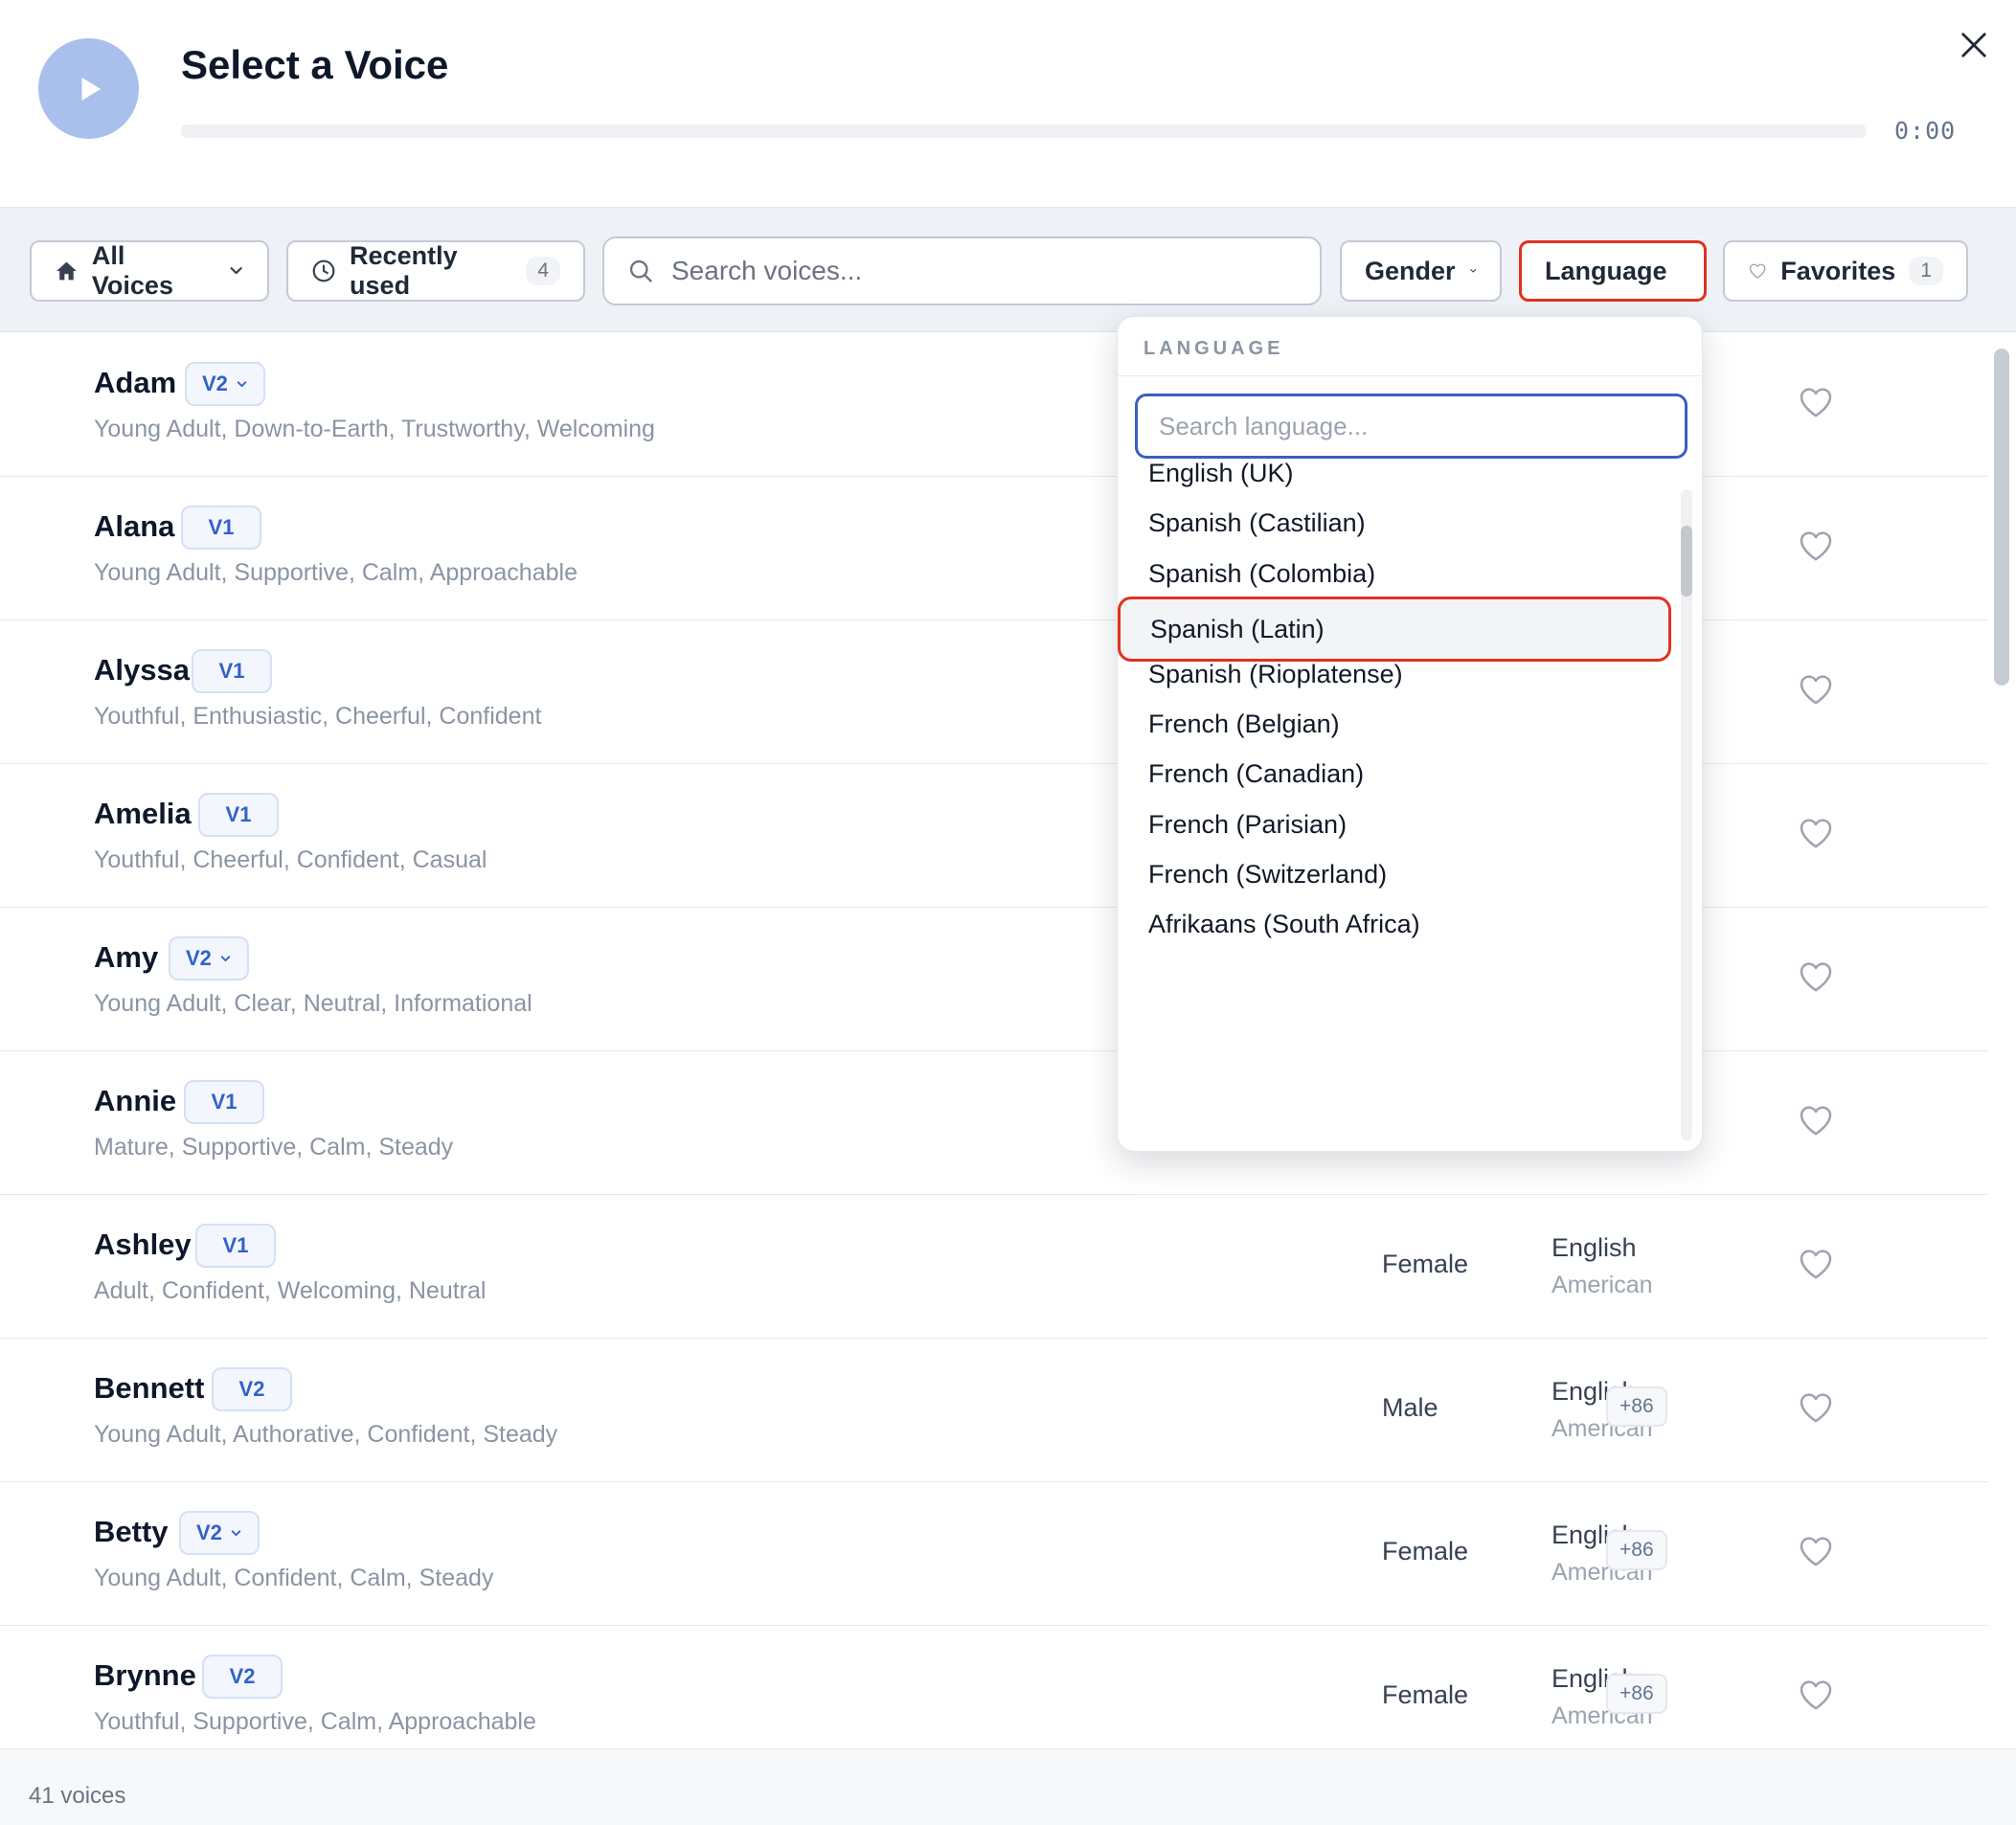 The height and width of the screenshot is (1825, 2016). Describe the element at coordinates (543, 271) in the screenshot. I see `recently-used-count: 4` at that location.